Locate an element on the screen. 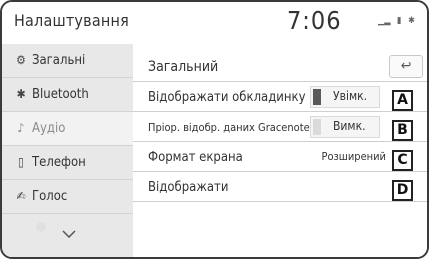 The height and width of the screenshot is (259, 429). sidebar-item-label: Загальні is located at coordinates (59, 60).